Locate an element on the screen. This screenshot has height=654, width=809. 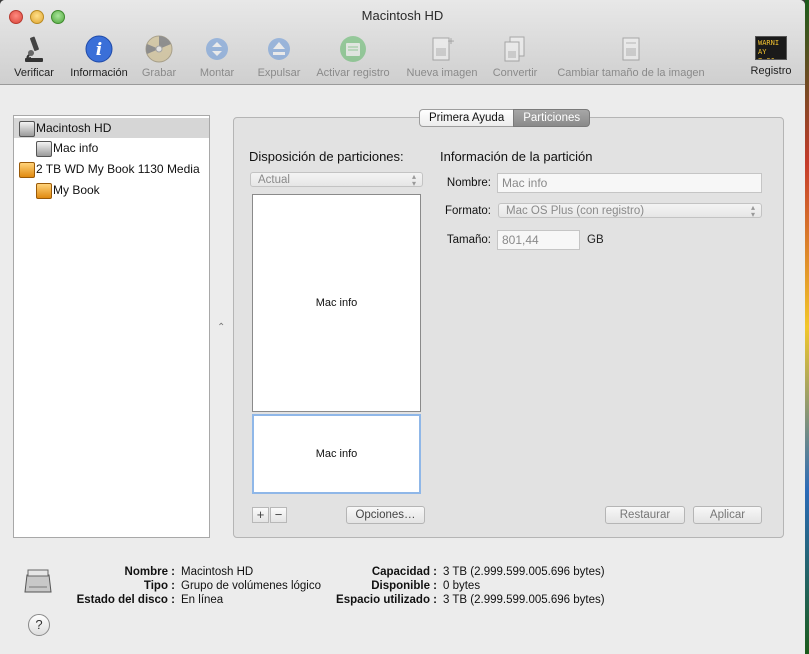
external-volume-icon is located at coordinates (44, 191).